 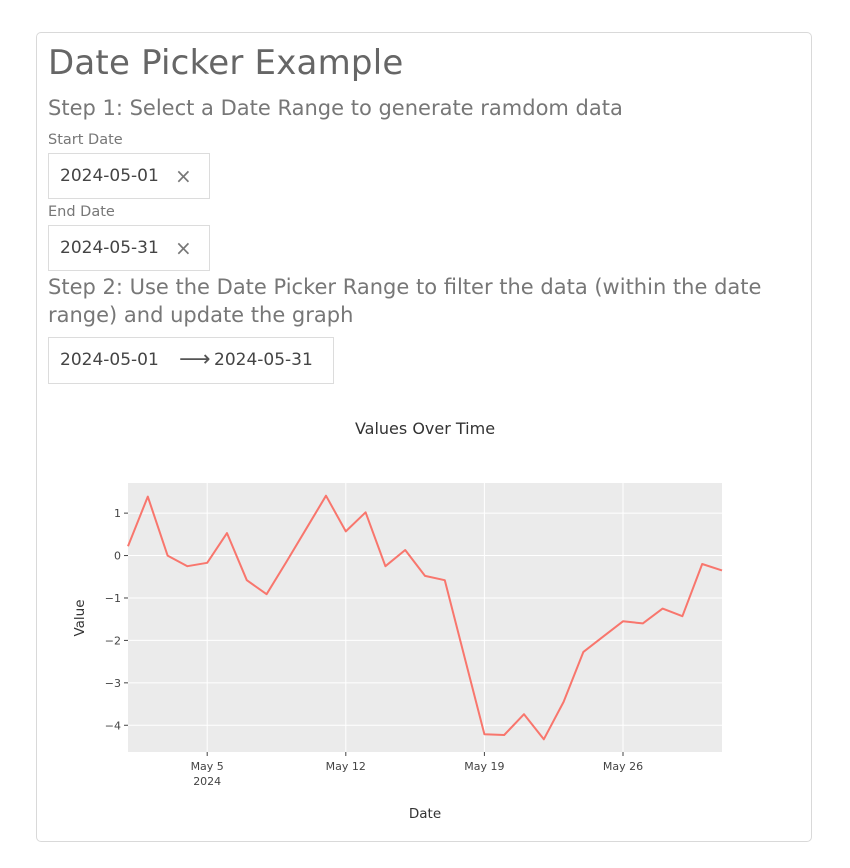 I want to click on y-tick-label: −4, so click(x=113, y=725).